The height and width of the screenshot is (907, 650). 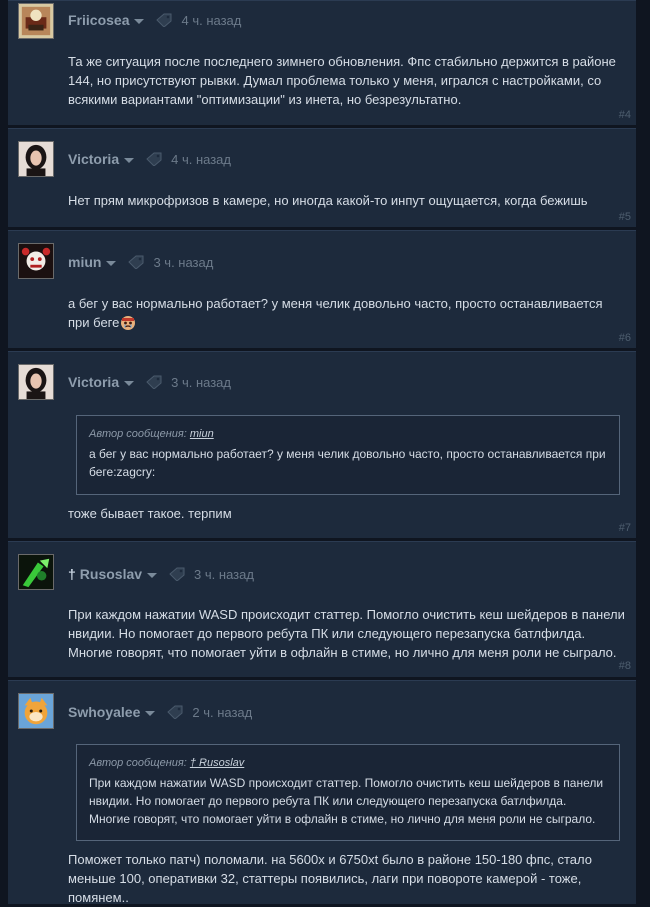 I want to click on comment-line: помянем.., so click(x=98, y=897).